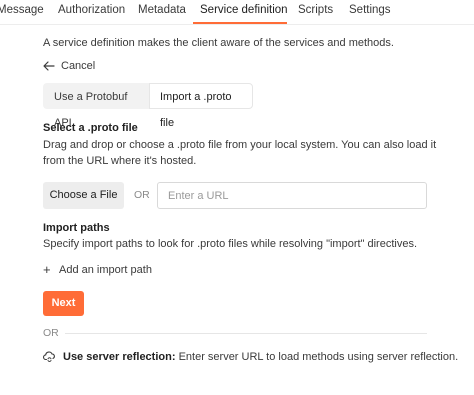  Describe the element at coordinates (237, 24) in the screenshot. I see `tab-divider` at that location.